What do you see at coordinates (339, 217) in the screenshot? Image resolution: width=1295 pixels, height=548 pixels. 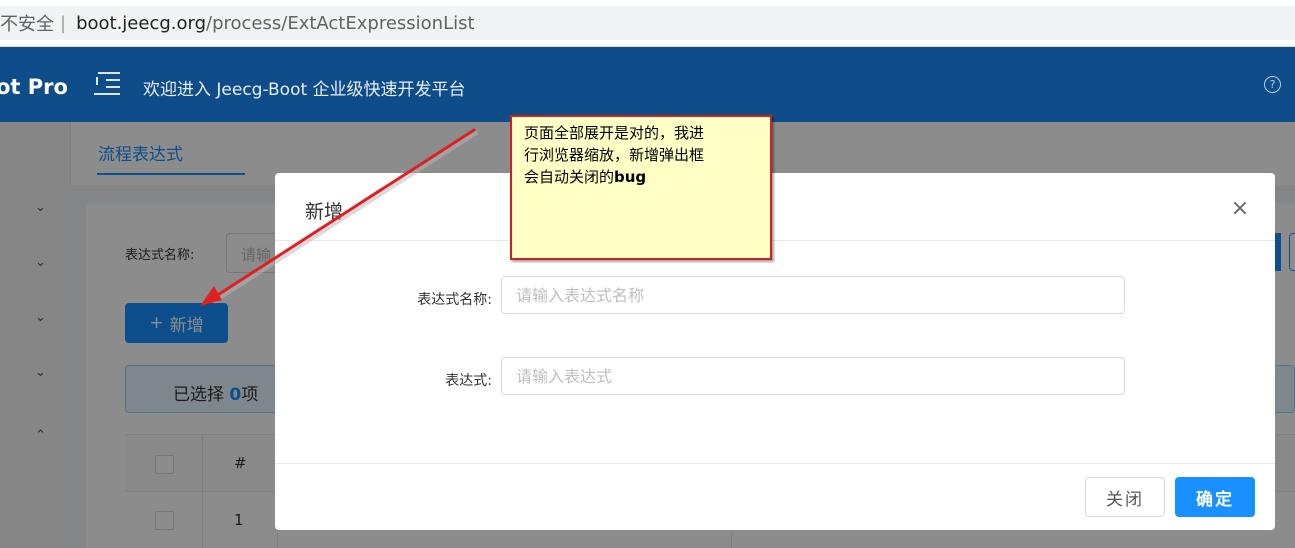 I see `annotation-arrow-icon` at bounding box center [339, 217].